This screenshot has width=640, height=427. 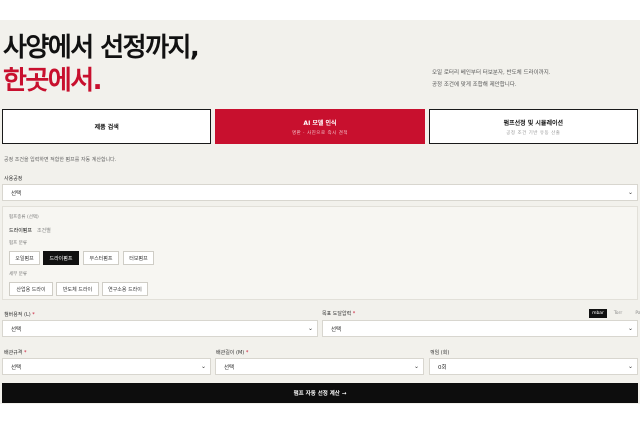 What do you see at coordinates (44, 231) in the screenshot?
I see `pump-type-filter-alt: 조건별` at bounding box center [44, 231].